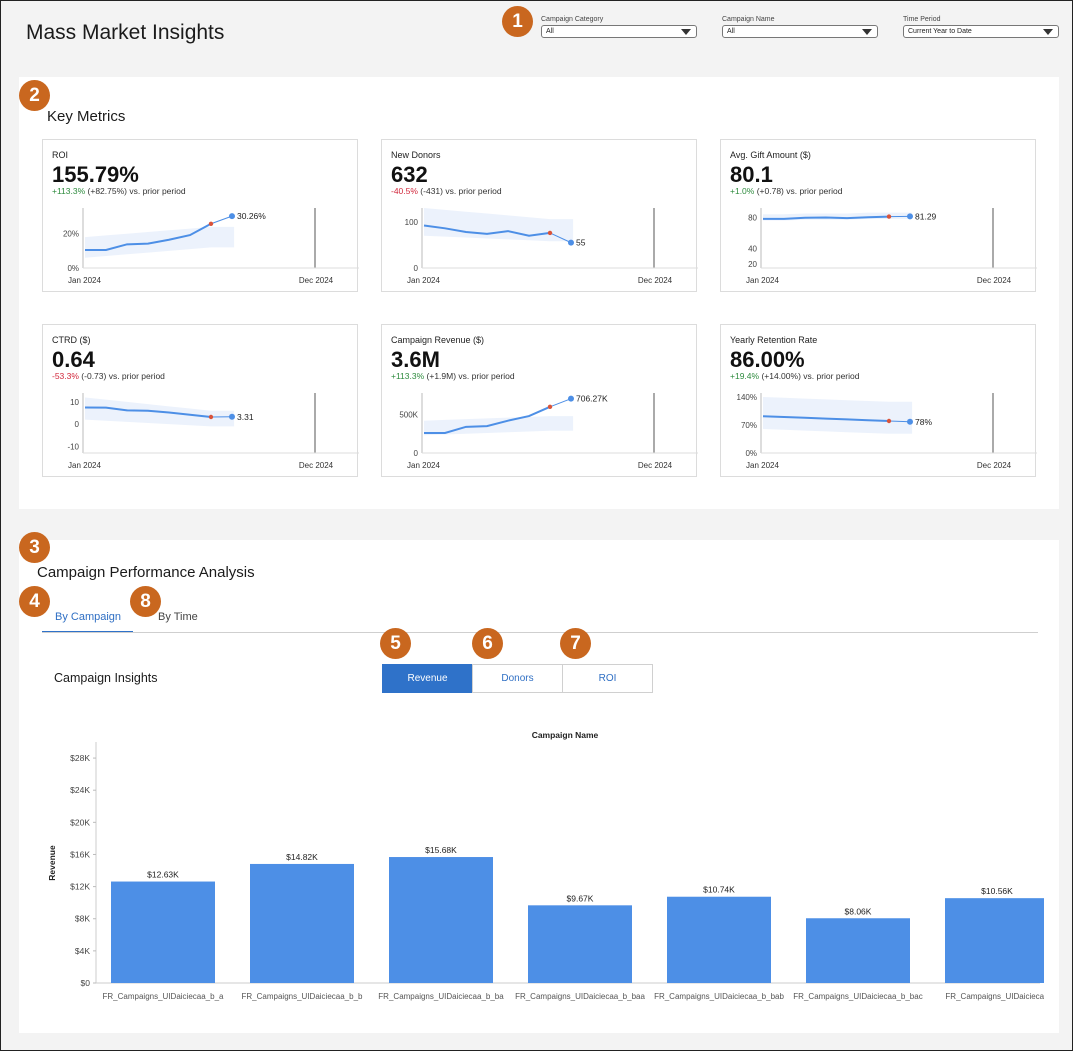 Image resolution: width=1073 pixels, height=1051 pixels. I want to click on sparkline-y-tick: 100, so click(412, 222).